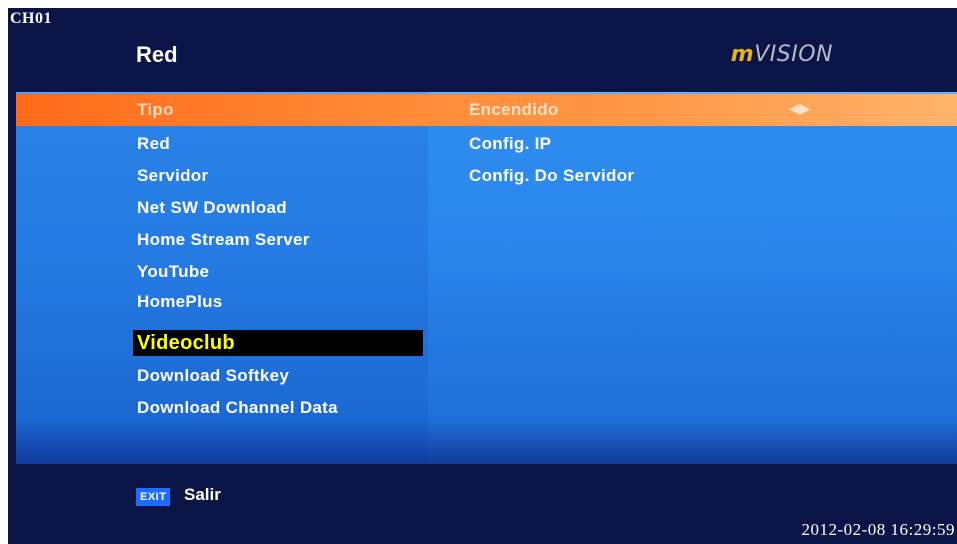 This screenshot has width=957, height=544. Describe the element at coordinates (514, 110) in the screenshot. I see `tipo-value: Encendido` at that location.